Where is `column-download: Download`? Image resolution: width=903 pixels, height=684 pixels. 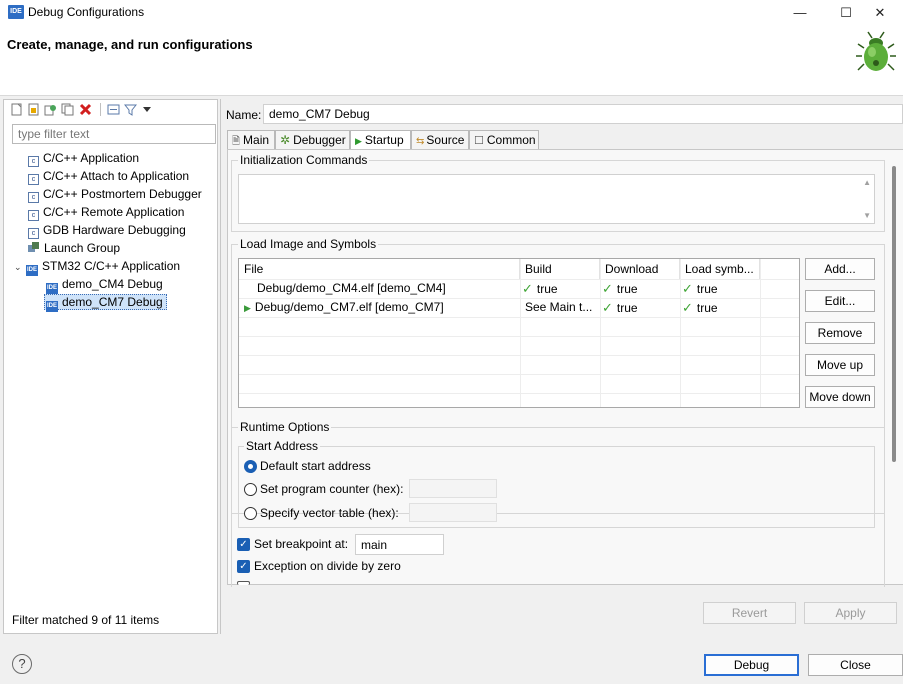 column-download: Download is located at coordinates (640, 269).